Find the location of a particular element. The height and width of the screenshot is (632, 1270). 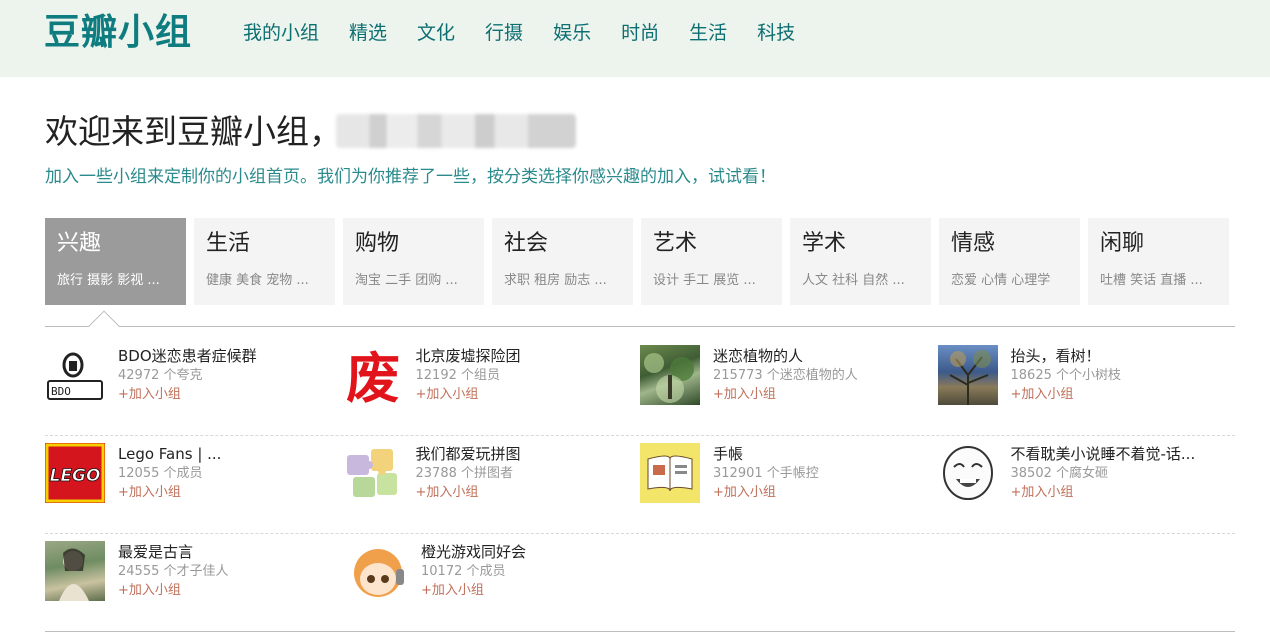

tab-title: 购物 is located at coordinates (377, 243).